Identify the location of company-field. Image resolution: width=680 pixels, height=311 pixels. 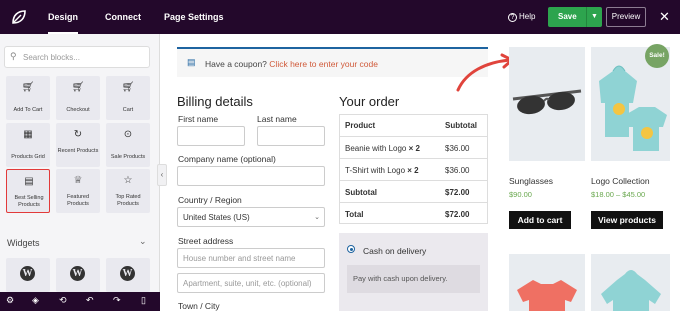
(251, 176).